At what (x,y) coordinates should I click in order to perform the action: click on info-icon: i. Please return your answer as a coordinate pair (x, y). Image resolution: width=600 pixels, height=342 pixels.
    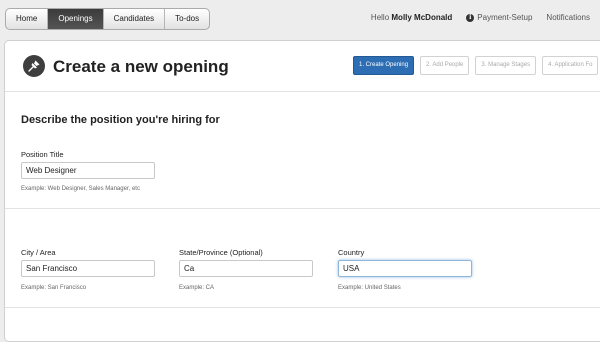
    Looking at the image, I should click on (470, 17).